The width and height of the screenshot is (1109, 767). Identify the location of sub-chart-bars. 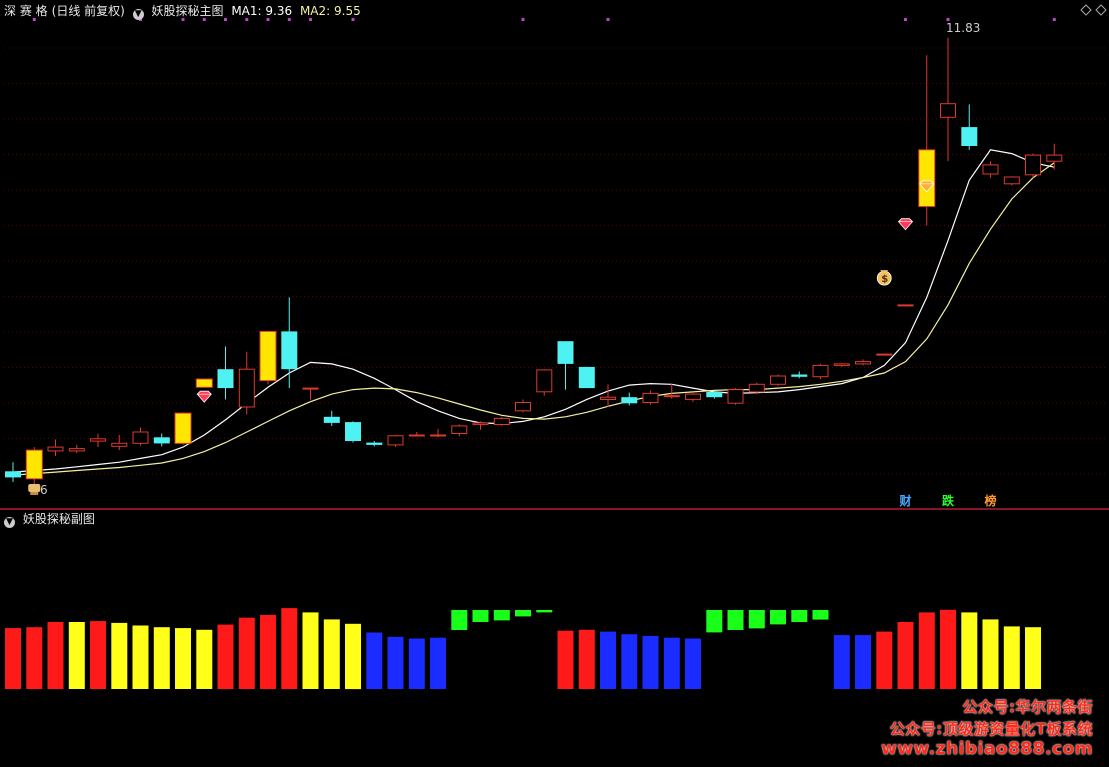
(523, 649).